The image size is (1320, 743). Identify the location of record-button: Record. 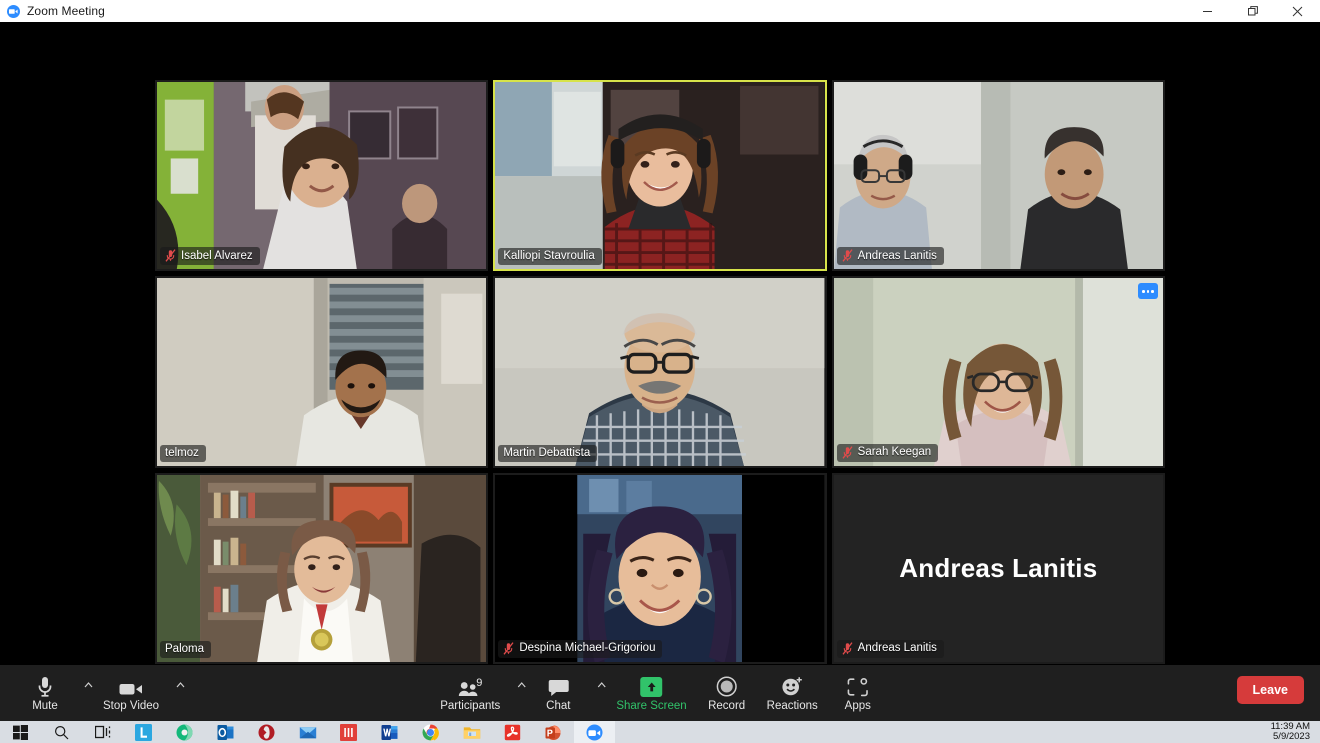
(727, 693).